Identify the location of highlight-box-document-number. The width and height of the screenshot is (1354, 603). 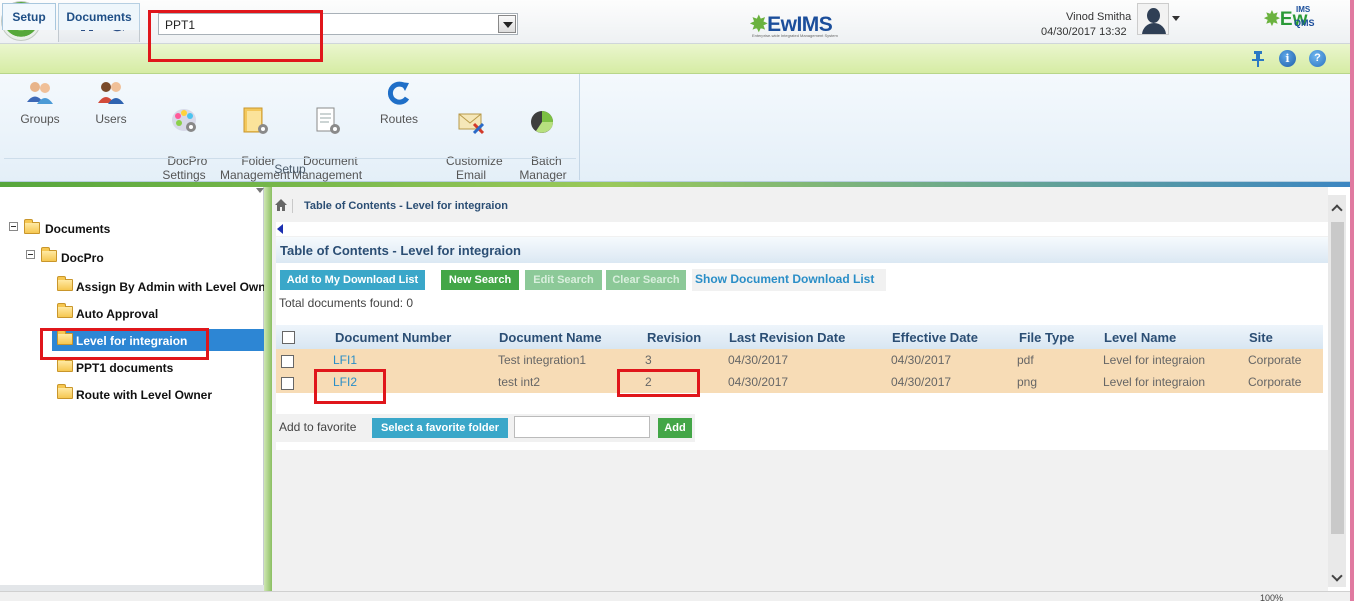
(350, 386).